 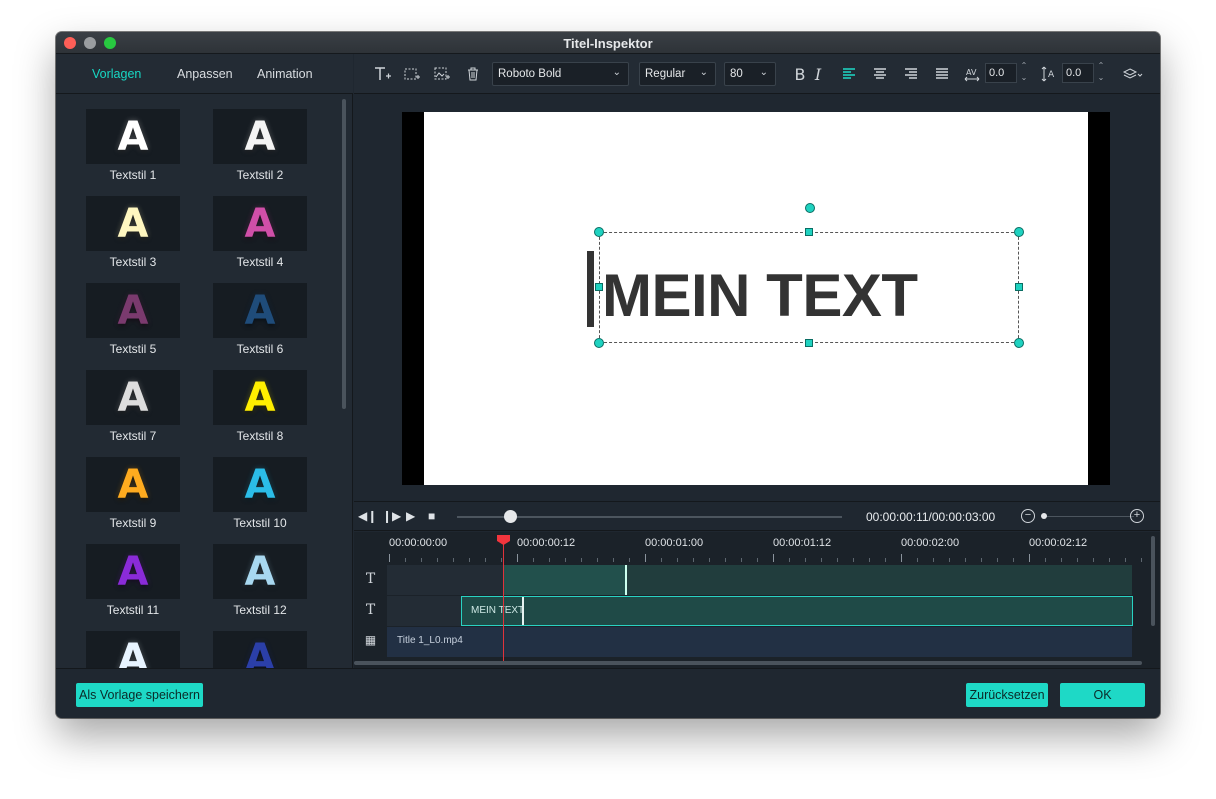 I want to click on resize-handle-bottom-left, so click(x=599, y=343).